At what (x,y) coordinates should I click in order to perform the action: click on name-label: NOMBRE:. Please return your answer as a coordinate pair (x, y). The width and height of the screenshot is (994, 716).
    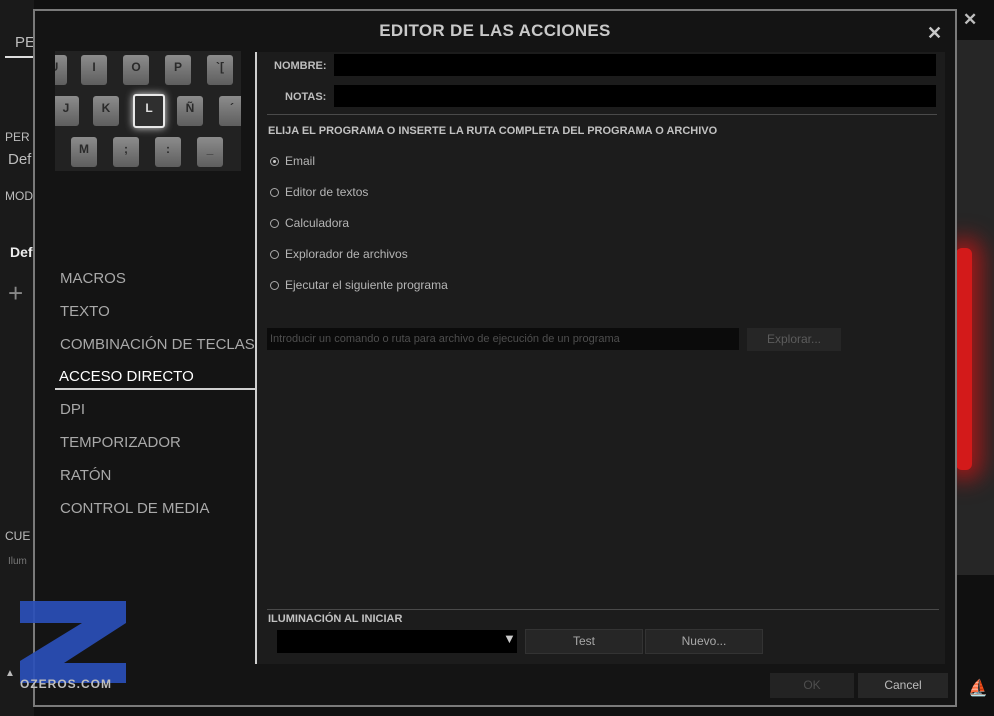
    Looking at the image, I should click on (300, 66).